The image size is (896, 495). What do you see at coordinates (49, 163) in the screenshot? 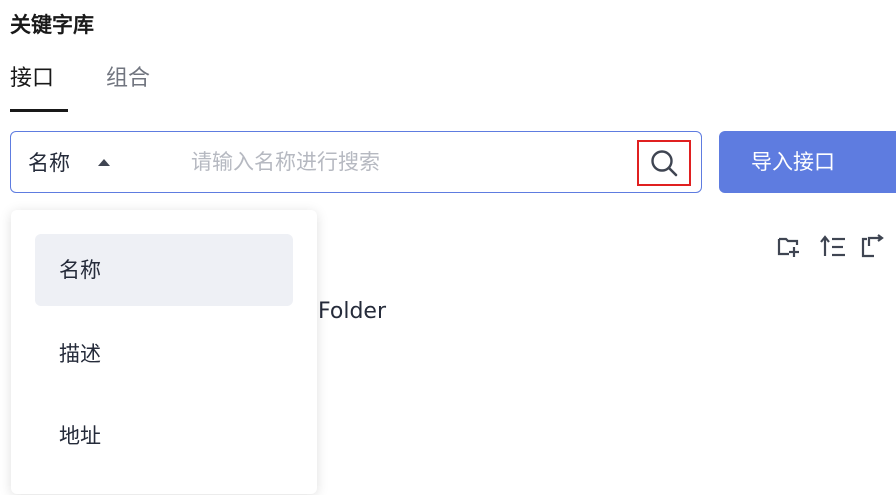
I see `search-field-label: 名称` at bounding box center [49, 163].